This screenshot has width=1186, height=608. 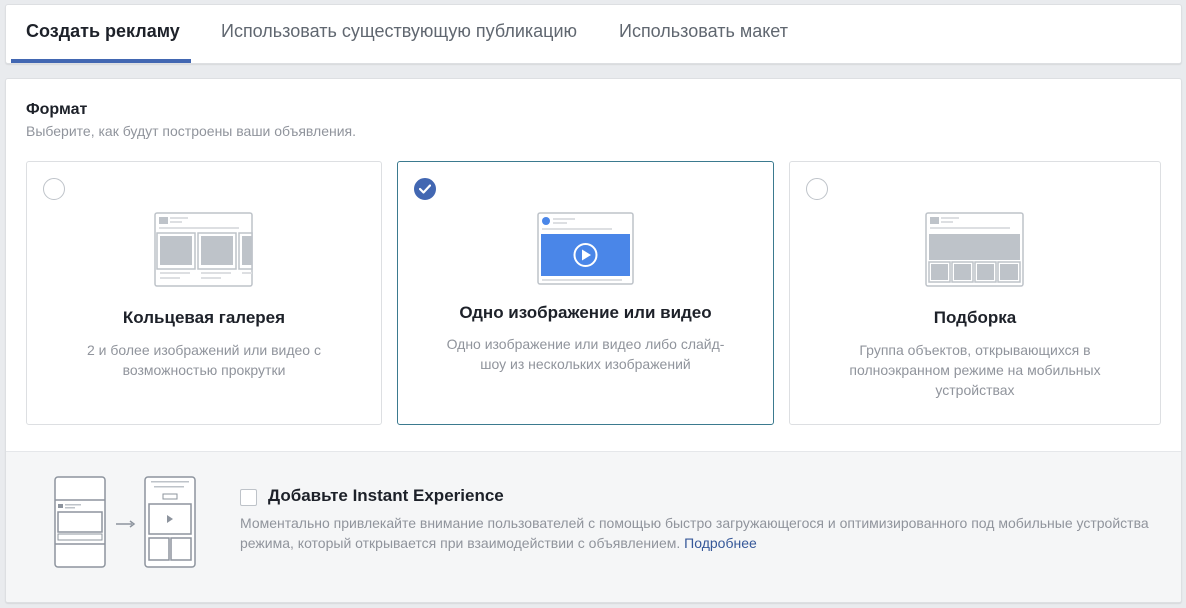 I want to click on collection-title: Подборка, so click(x=975, y=317).